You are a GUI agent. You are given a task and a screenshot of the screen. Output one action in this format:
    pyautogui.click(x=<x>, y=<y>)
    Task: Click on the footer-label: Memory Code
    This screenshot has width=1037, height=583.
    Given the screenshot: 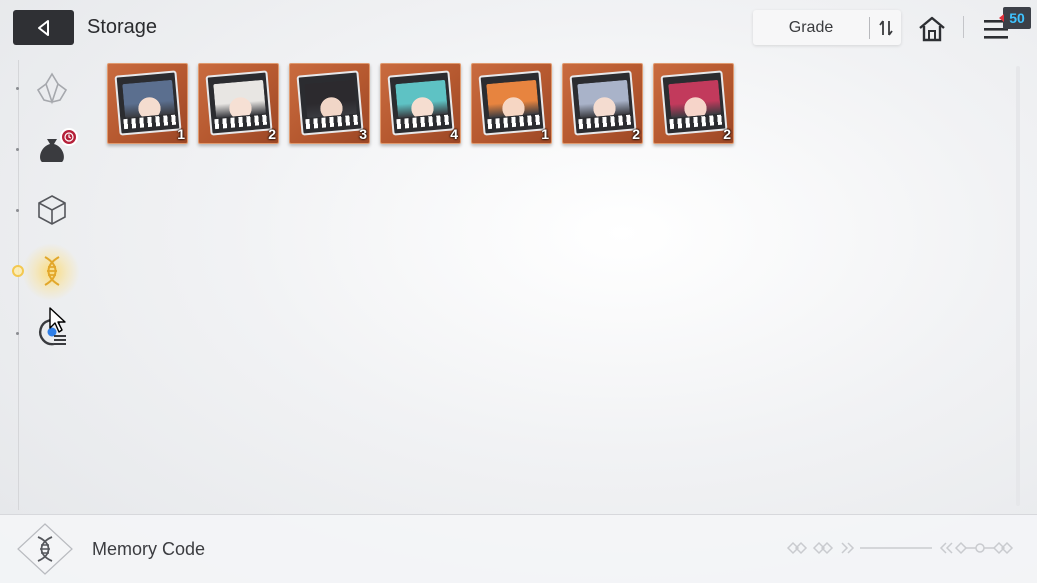 What is the action you would take?
    pyautogui.click(x=149, y=549)
    